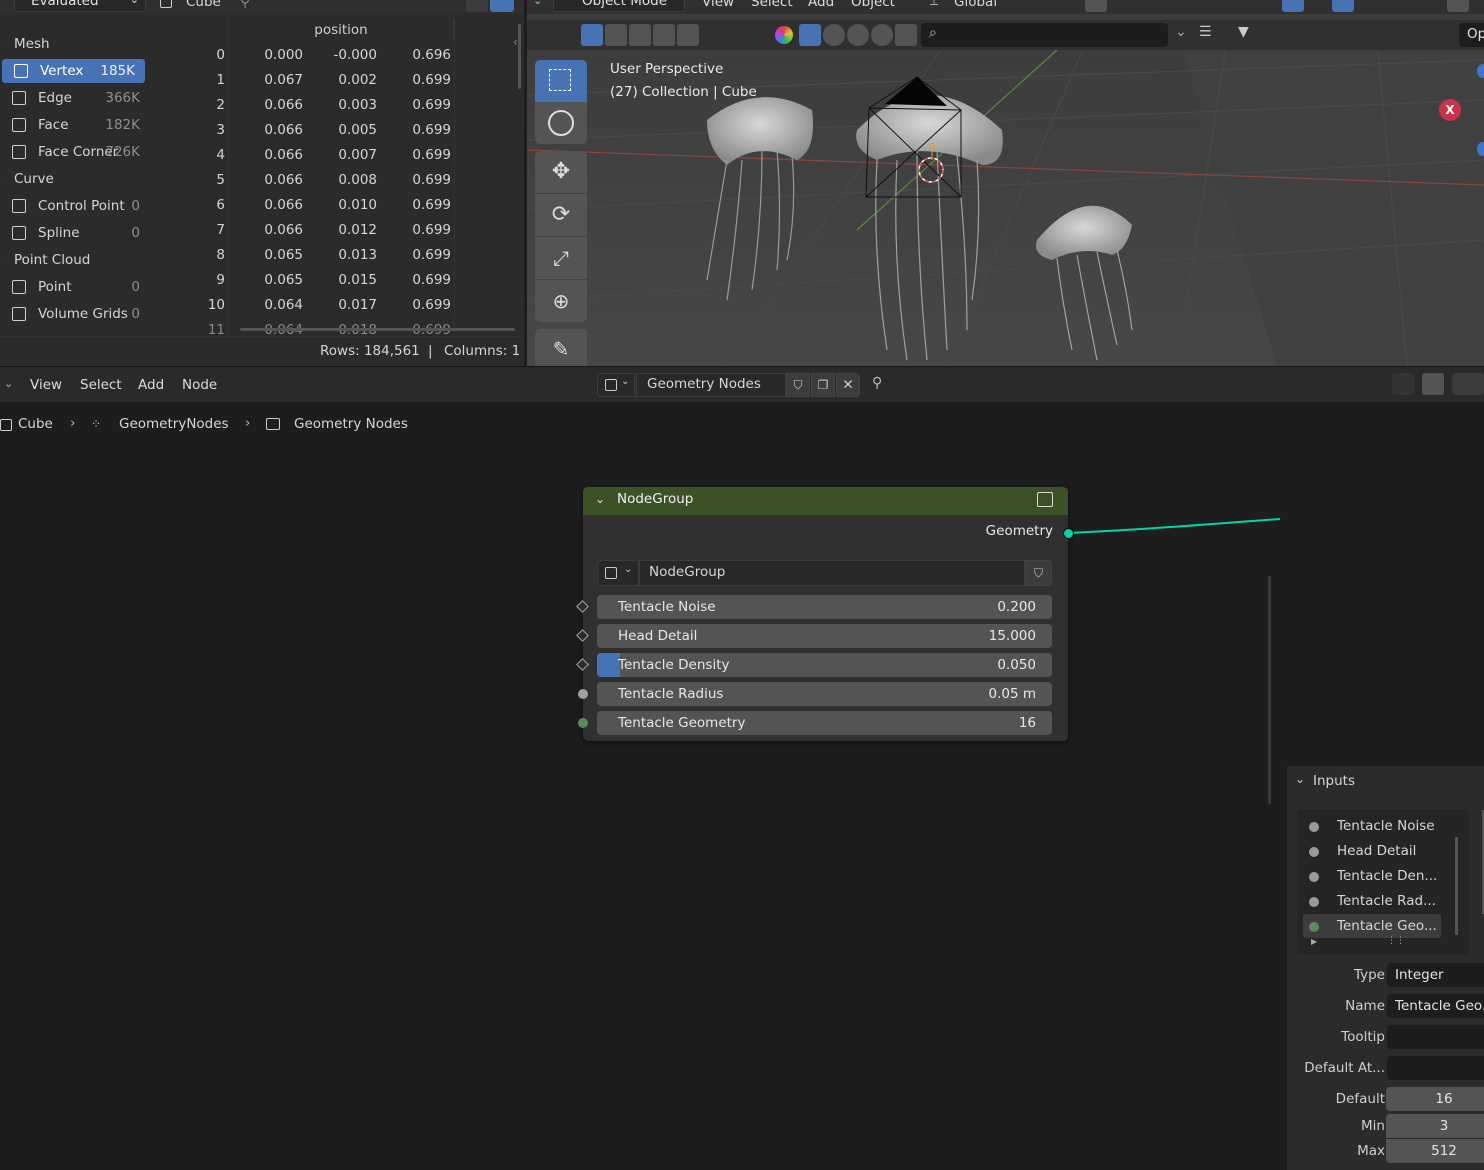  Describe the element at coordinates (1396, 941) in the screenshot. I see `resize-handle-icon: ⋮⋮` at that location.